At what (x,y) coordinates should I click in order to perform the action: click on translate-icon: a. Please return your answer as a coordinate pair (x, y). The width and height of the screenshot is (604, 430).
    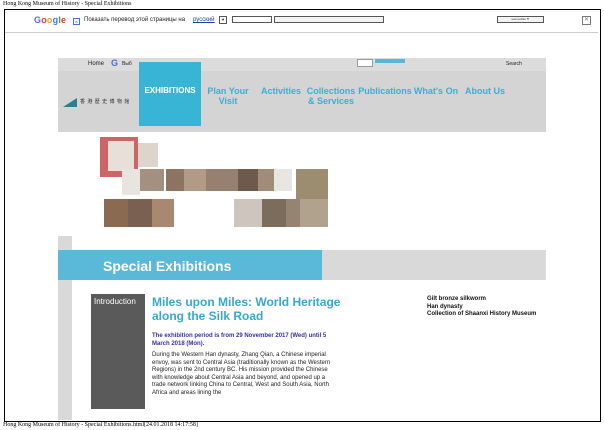
    Looking at the image, I should click on (76, 21).